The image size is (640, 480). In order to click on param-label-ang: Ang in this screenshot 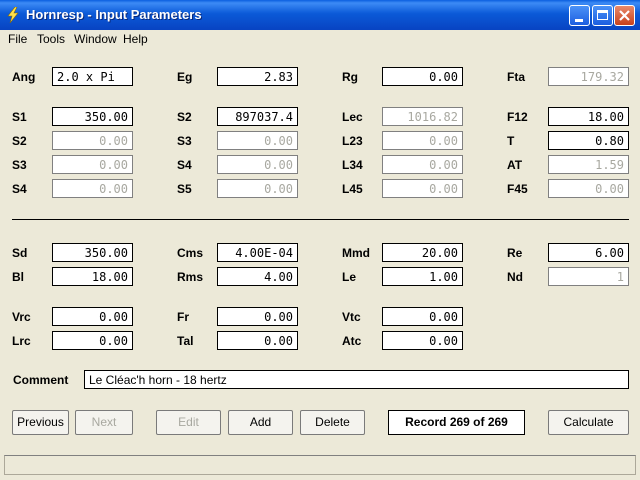, I will do `click(24, 77)`.